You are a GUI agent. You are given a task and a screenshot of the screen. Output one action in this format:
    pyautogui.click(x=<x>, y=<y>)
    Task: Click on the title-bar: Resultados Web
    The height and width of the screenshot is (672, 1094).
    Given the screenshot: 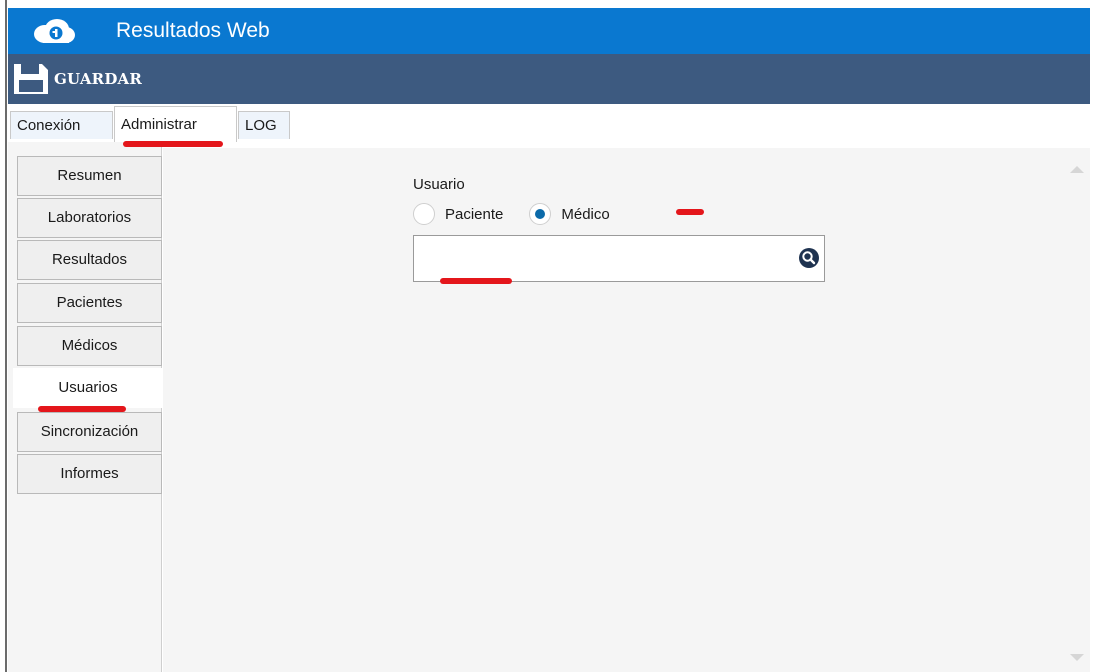 What is the action you would take?
    pyautogui.click(x=549, y=31)
    